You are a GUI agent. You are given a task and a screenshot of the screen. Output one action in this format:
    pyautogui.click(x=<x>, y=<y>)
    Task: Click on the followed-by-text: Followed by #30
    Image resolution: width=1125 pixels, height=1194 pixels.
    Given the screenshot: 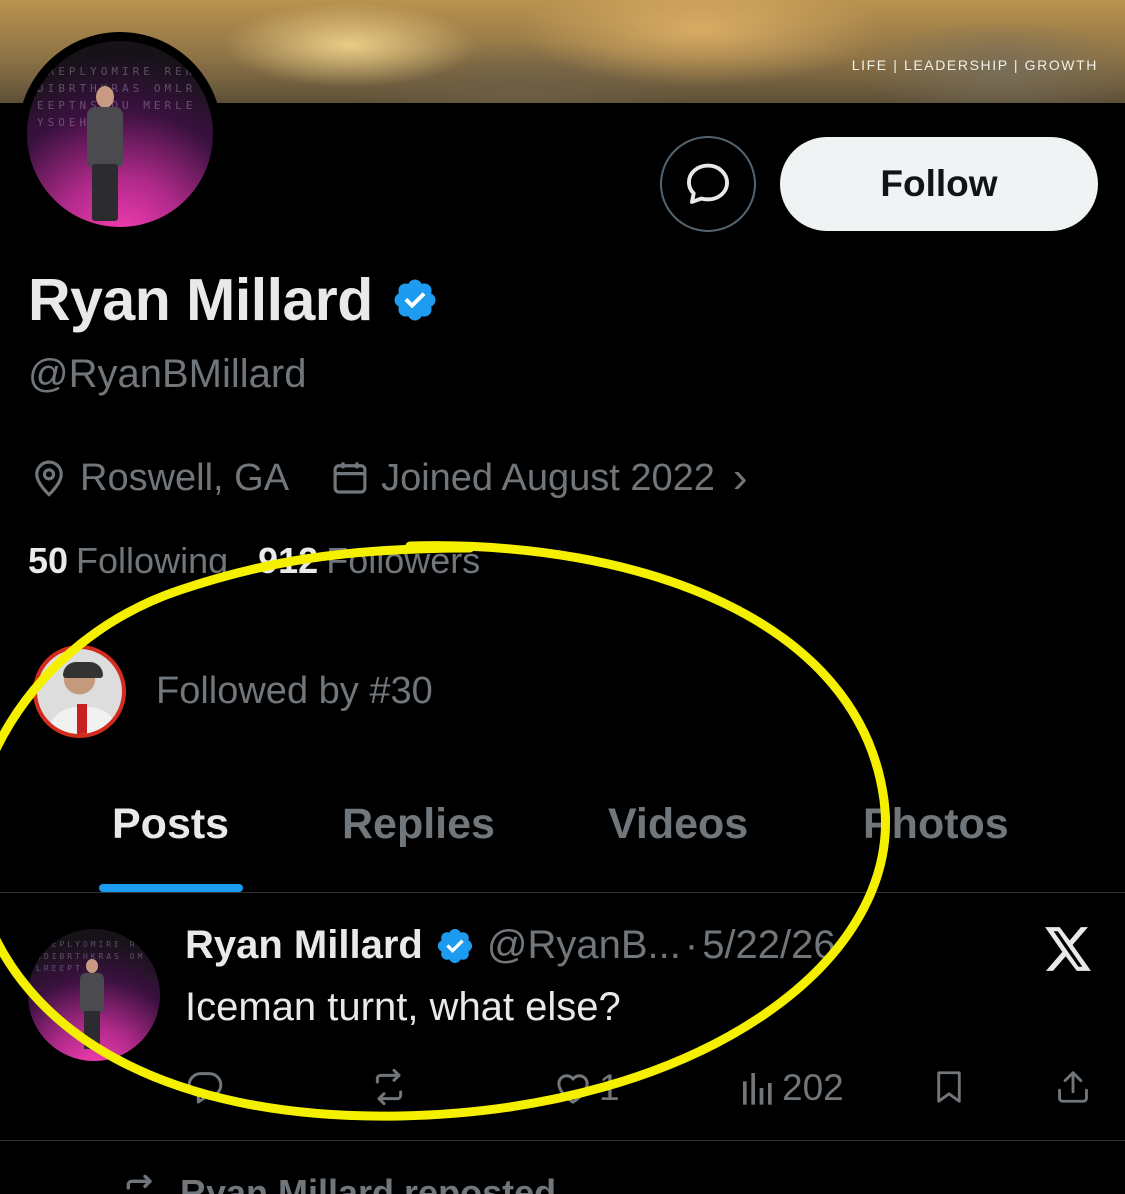 What is the action you would take?
    pyautogui.click(x=294, y=691)
    